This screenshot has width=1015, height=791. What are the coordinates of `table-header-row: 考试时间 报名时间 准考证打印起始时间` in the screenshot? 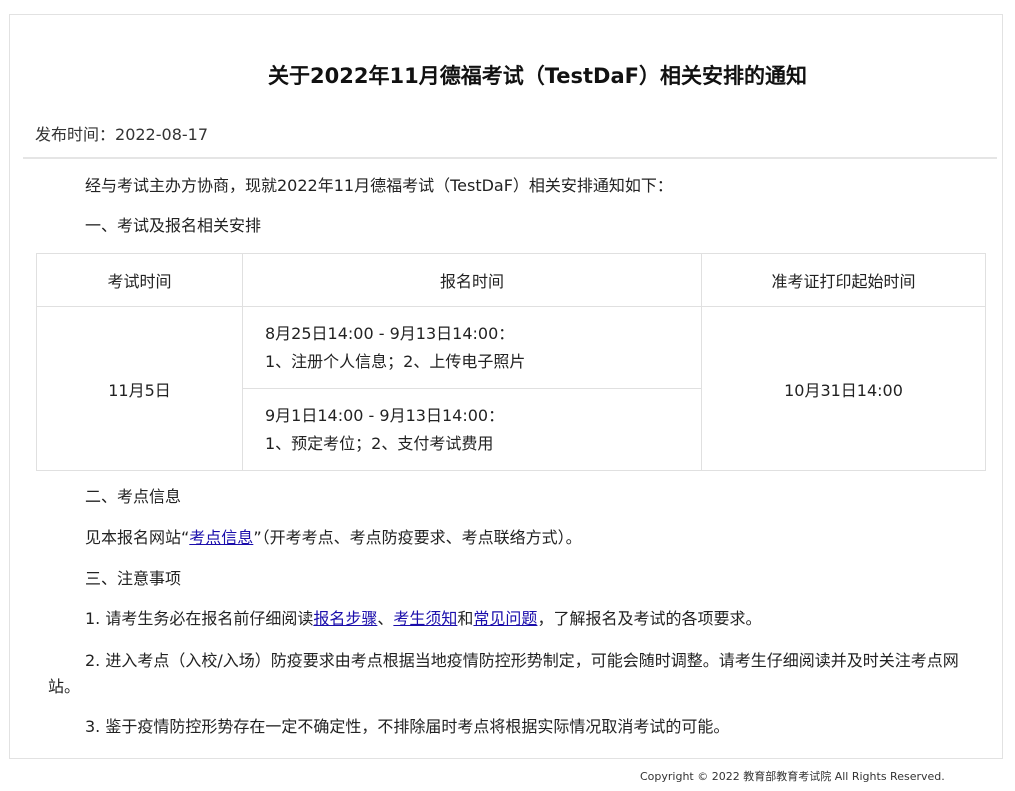 It's located at (511, 280).